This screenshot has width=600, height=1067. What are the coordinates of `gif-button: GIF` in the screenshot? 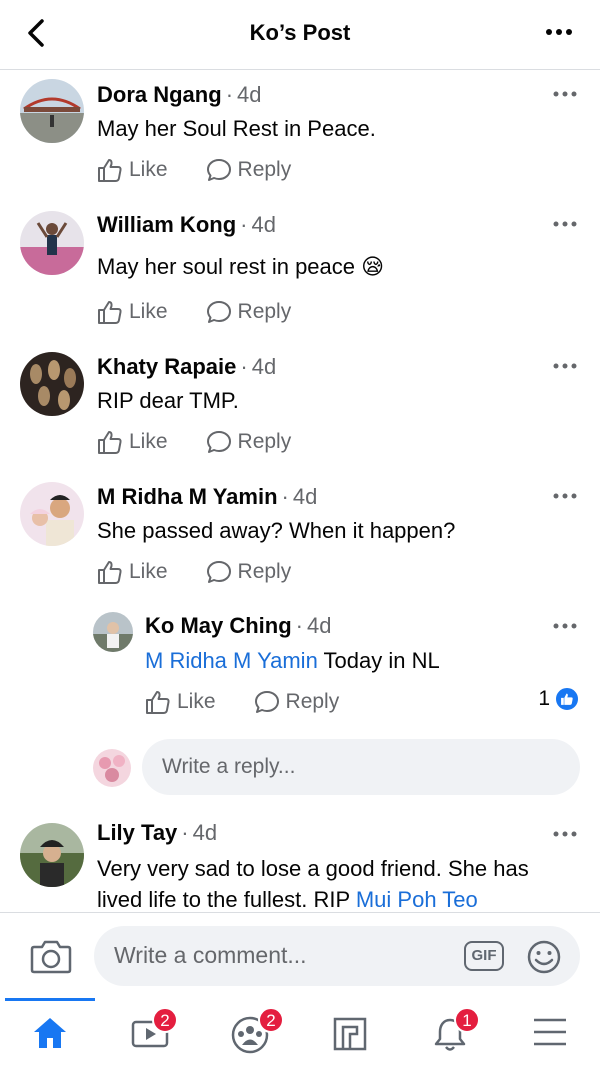 It's located at (484, 956).